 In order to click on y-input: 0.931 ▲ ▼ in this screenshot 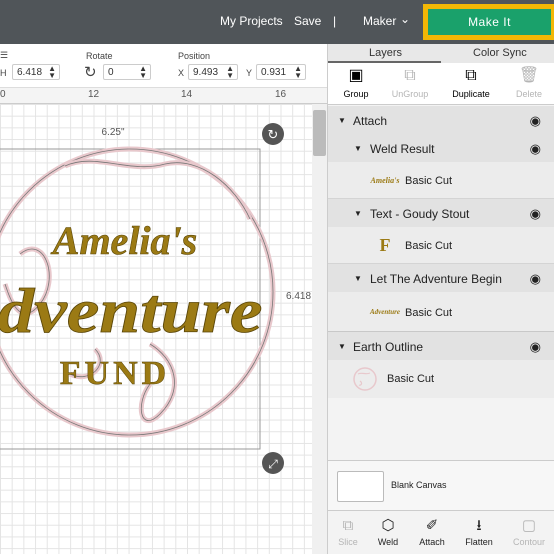, I will do `click(281, 72)`.